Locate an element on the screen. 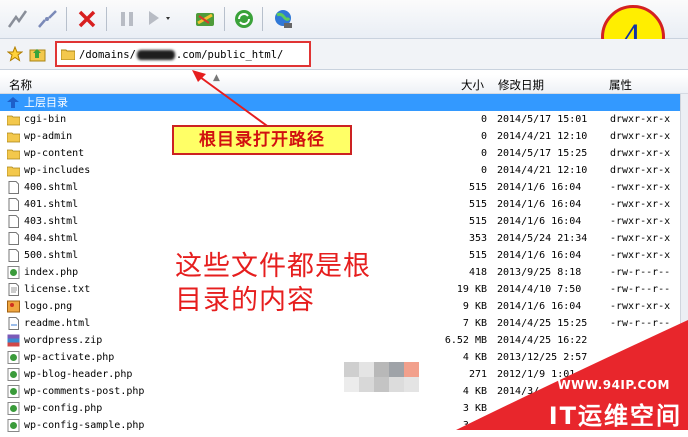 The width and height of the screenshot is (688, 437). contents-annotation-line2: 目录的内容 is located at coordinates (245, 300).